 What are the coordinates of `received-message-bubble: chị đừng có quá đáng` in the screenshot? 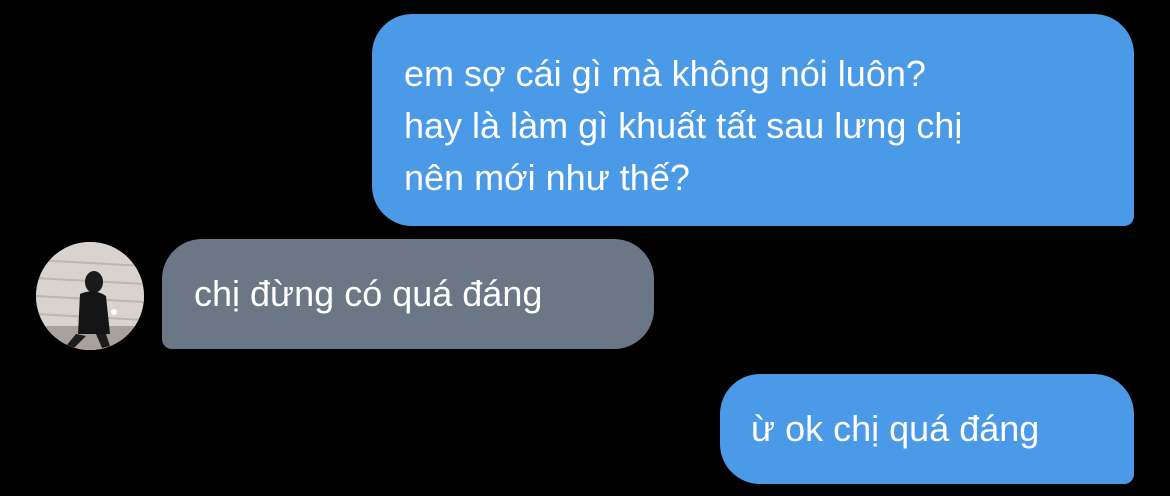 It's located at (408, 294).